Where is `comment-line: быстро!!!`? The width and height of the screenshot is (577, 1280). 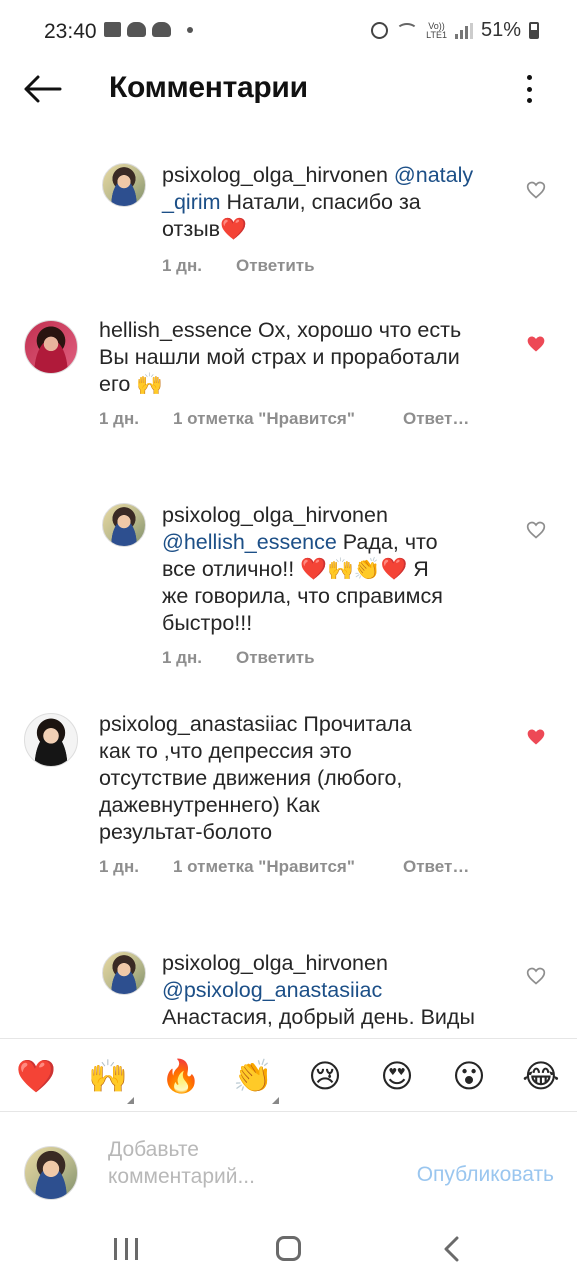
comment-line: быстро!!! is located at coordinates (207, 623).